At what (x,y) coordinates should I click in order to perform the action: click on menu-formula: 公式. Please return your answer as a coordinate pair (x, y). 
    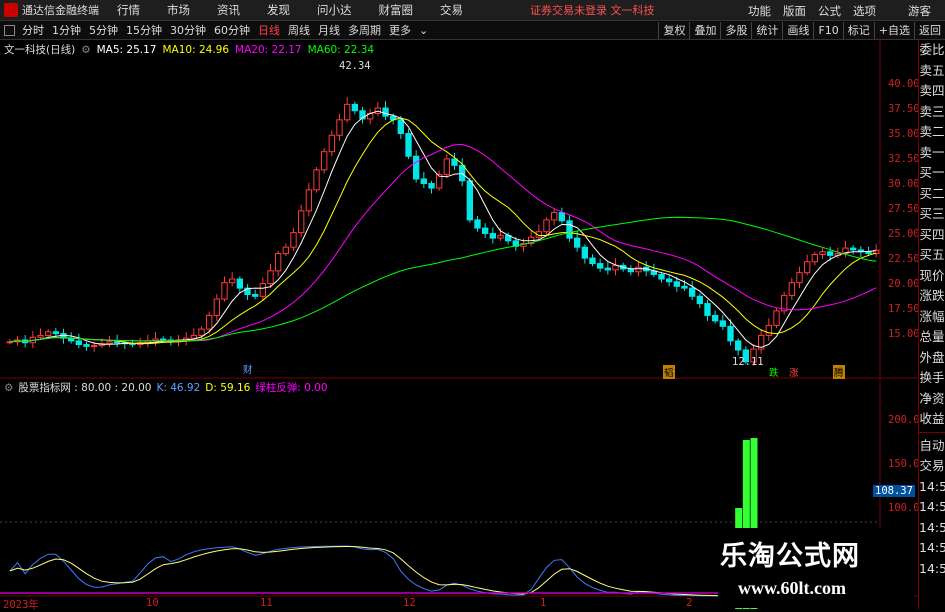
    Looking at the image, I should click on (829, 11).